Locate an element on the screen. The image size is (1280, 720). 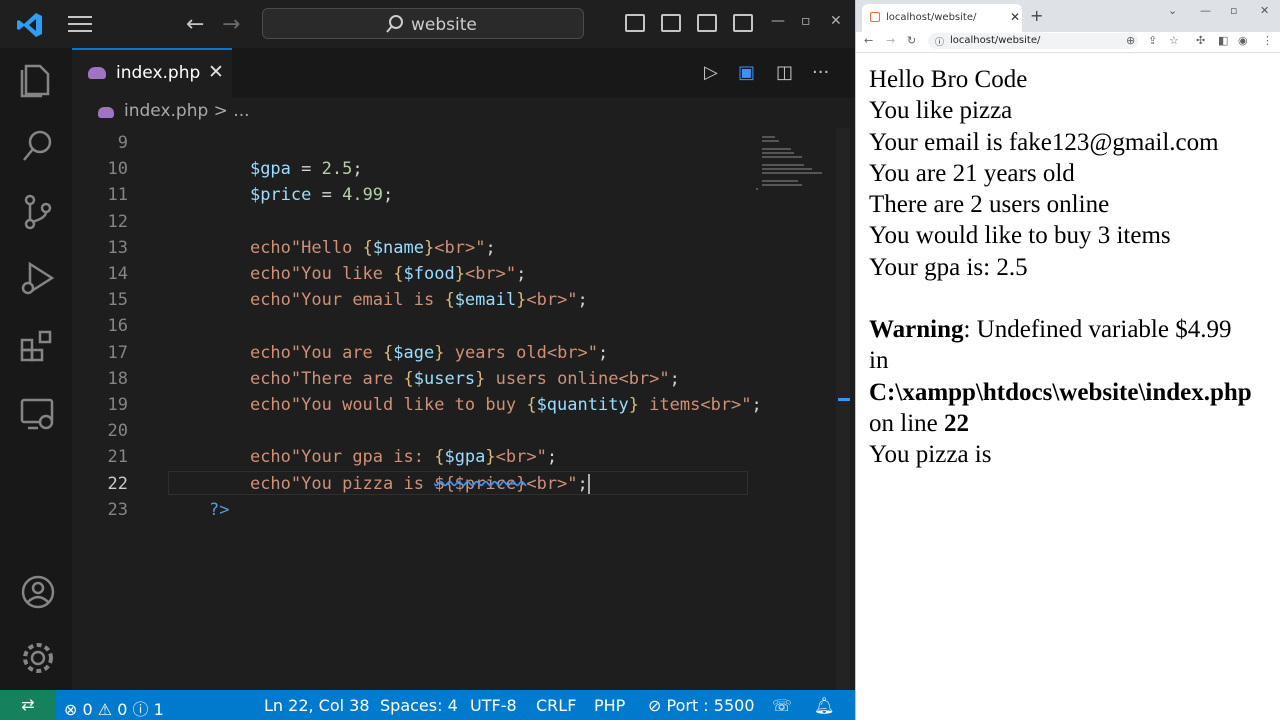
source-control-icon is located at coordinates (38, 212).